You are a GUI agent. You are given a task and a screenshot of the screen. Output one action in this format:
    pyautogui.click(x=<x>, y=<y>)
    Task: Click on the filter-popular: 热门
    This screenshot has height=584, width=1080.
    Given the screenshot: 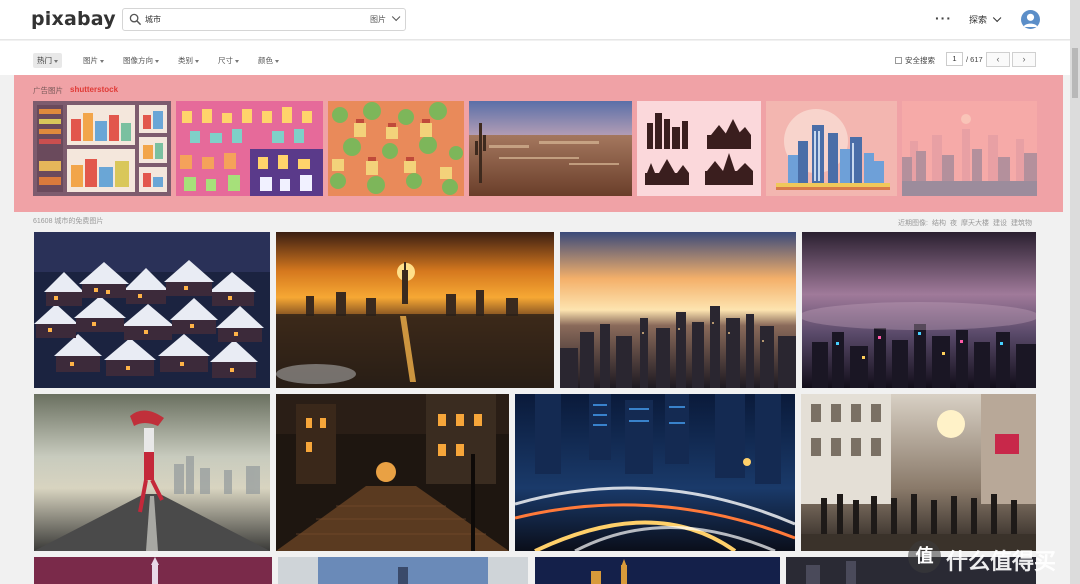 What is the action you would take?
    pyautogui.click(x=47, y=60)
    